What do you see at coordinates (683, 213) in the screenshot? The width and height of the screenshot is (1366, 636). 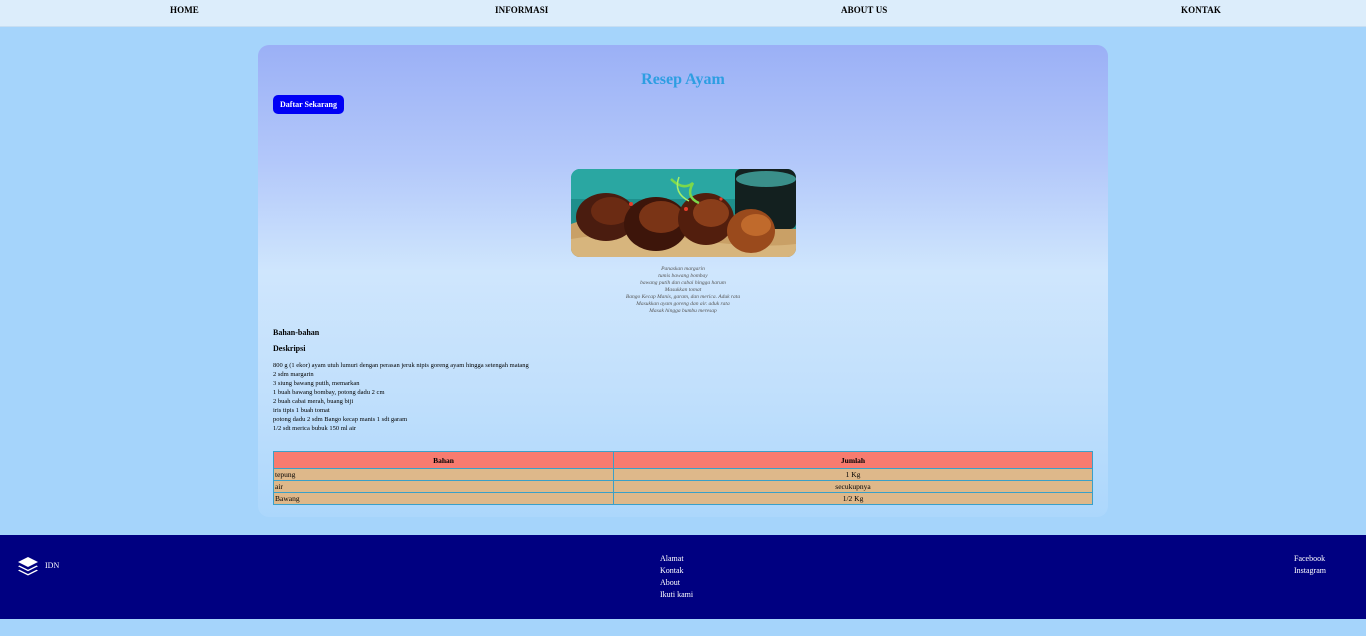 I see `fried-chicken-photo` at bounding box center [683, 213].